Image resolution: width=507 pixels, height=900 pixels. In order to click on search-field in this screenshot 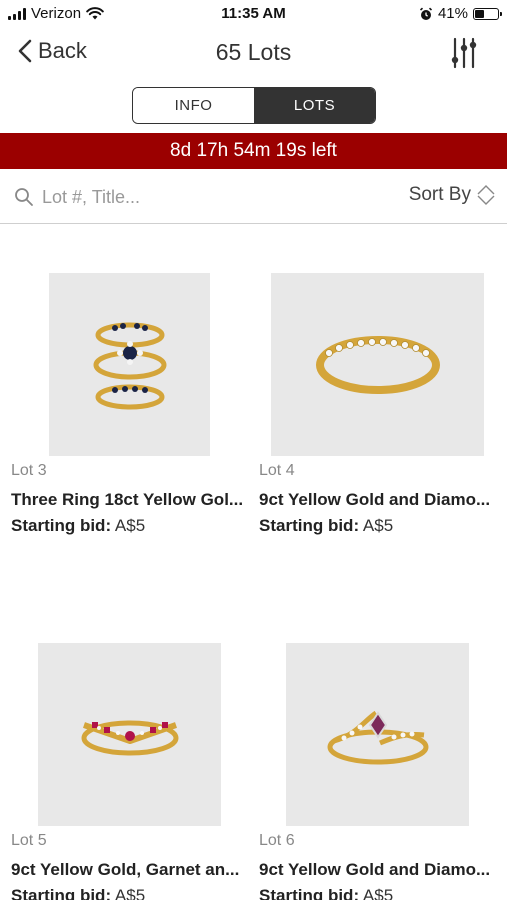, I will do `click(184, 197)`.